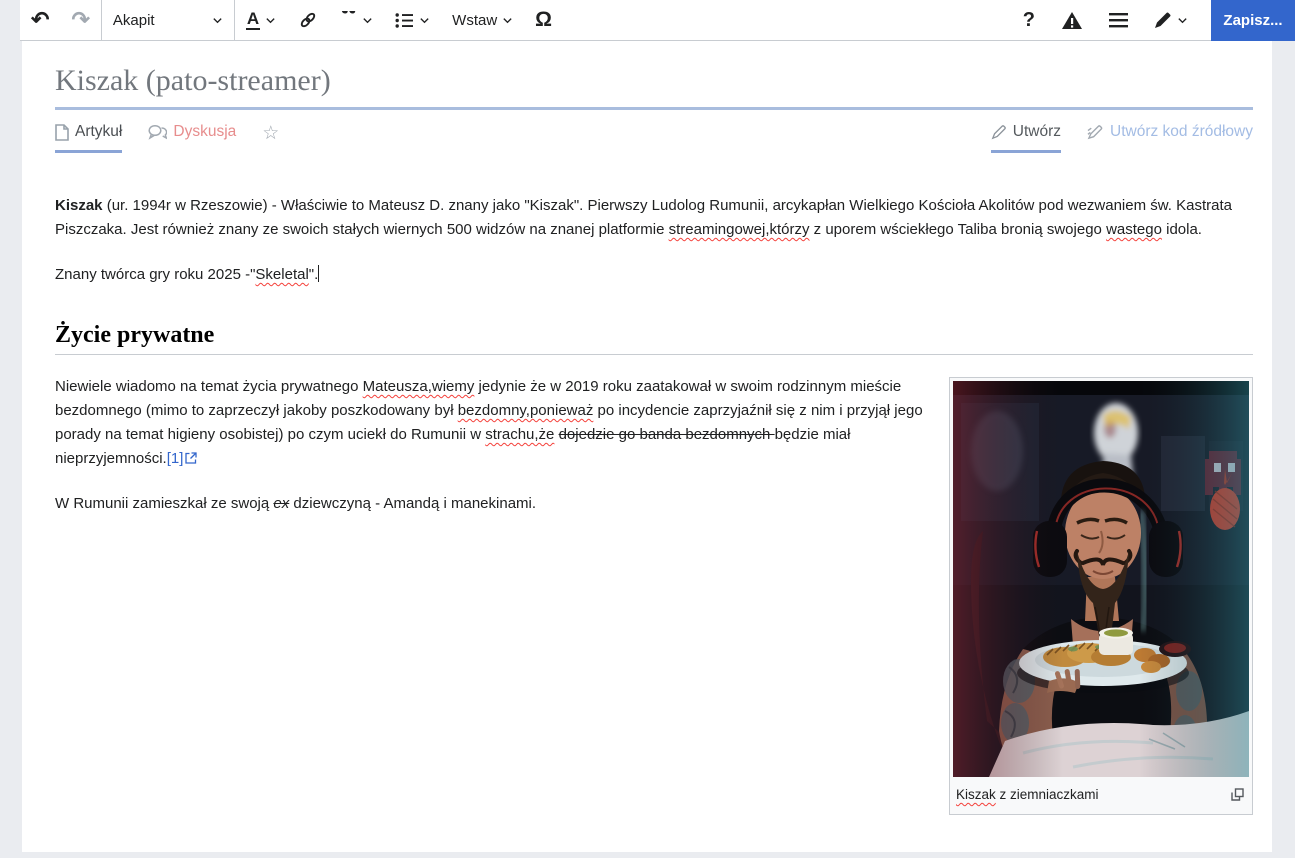 This screenshot has height=858, width=1295. I want to click on toolbar-left-group: ↶ ↷ Akapit A Wstaw Ω, so click(291, 20).